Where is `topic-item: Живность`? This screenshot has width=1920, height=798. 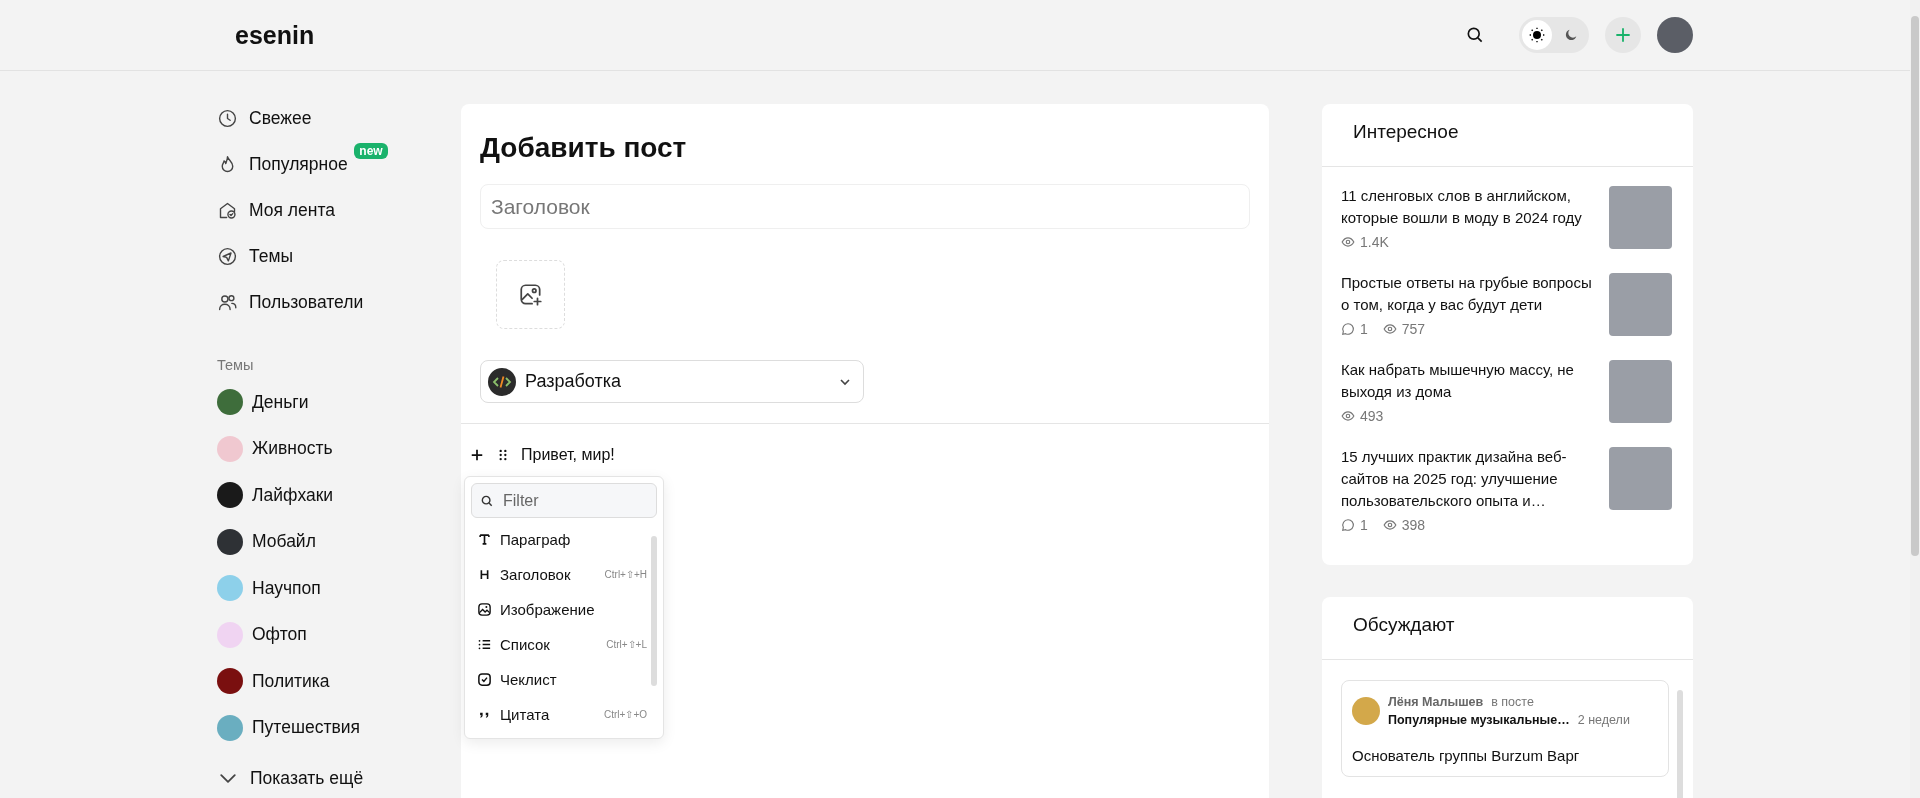 topic-item: Живность is located at coordinates (275, 448).